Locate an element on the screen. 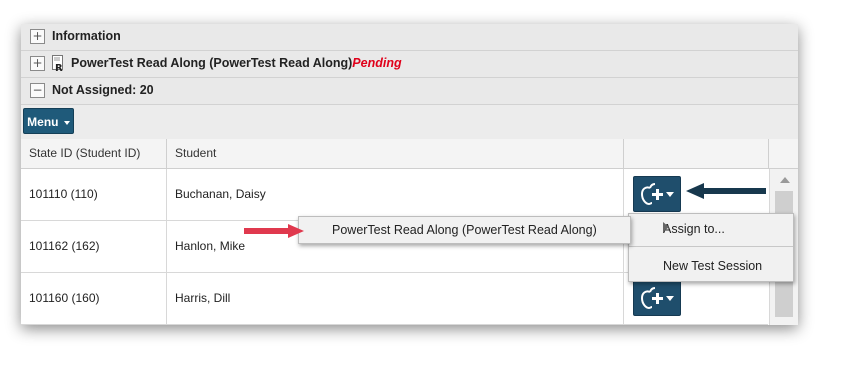 Image resolution: width=841 pixels, height=369 pixels. svg-text: R is located at coordinates (59, 67).